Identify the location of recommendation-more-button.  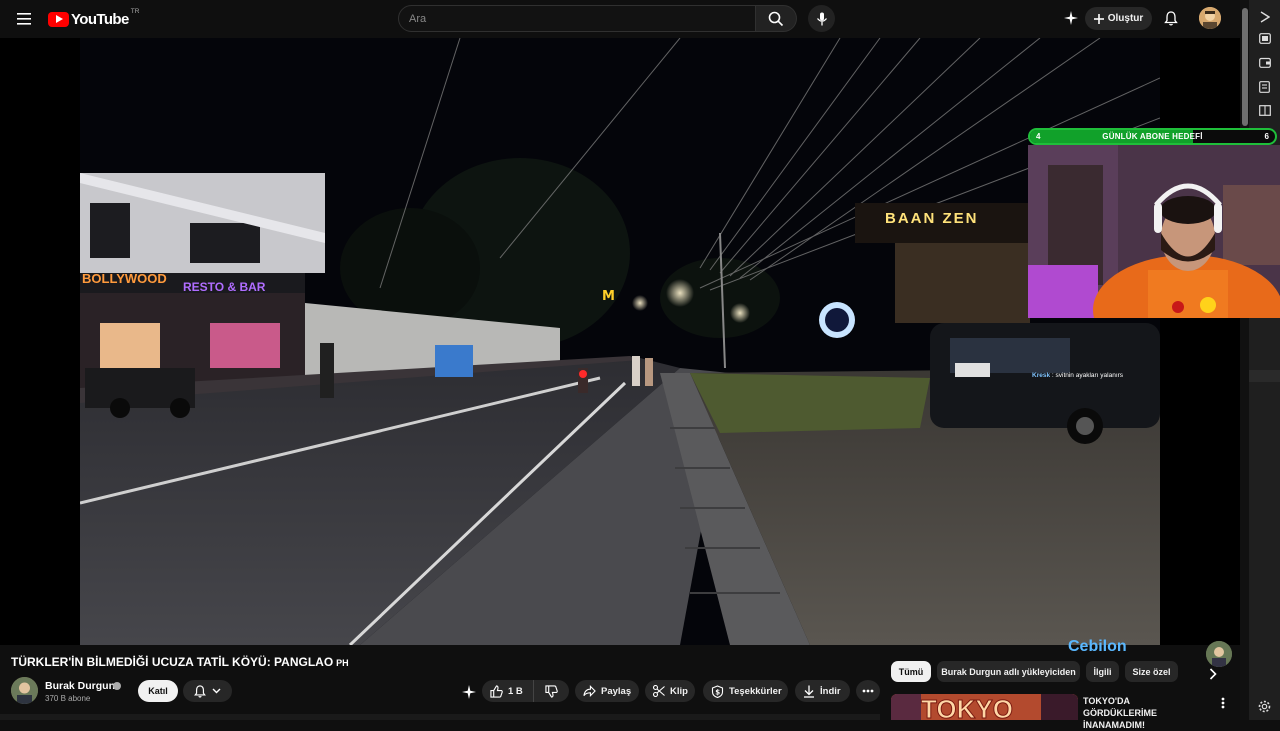
(1223, 703).